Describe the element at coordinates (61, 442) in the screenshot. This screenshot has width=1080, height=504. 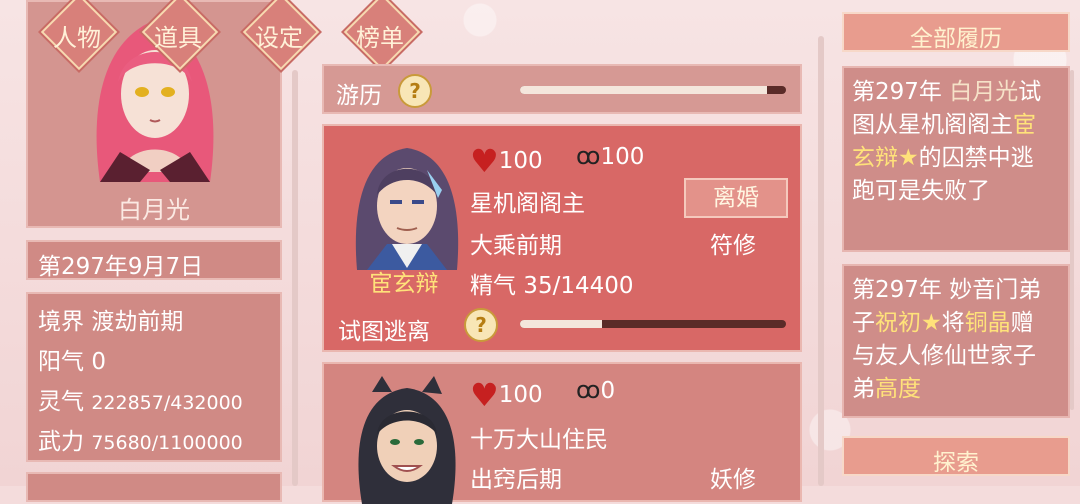
I see `stat-label: 武力` at that location.